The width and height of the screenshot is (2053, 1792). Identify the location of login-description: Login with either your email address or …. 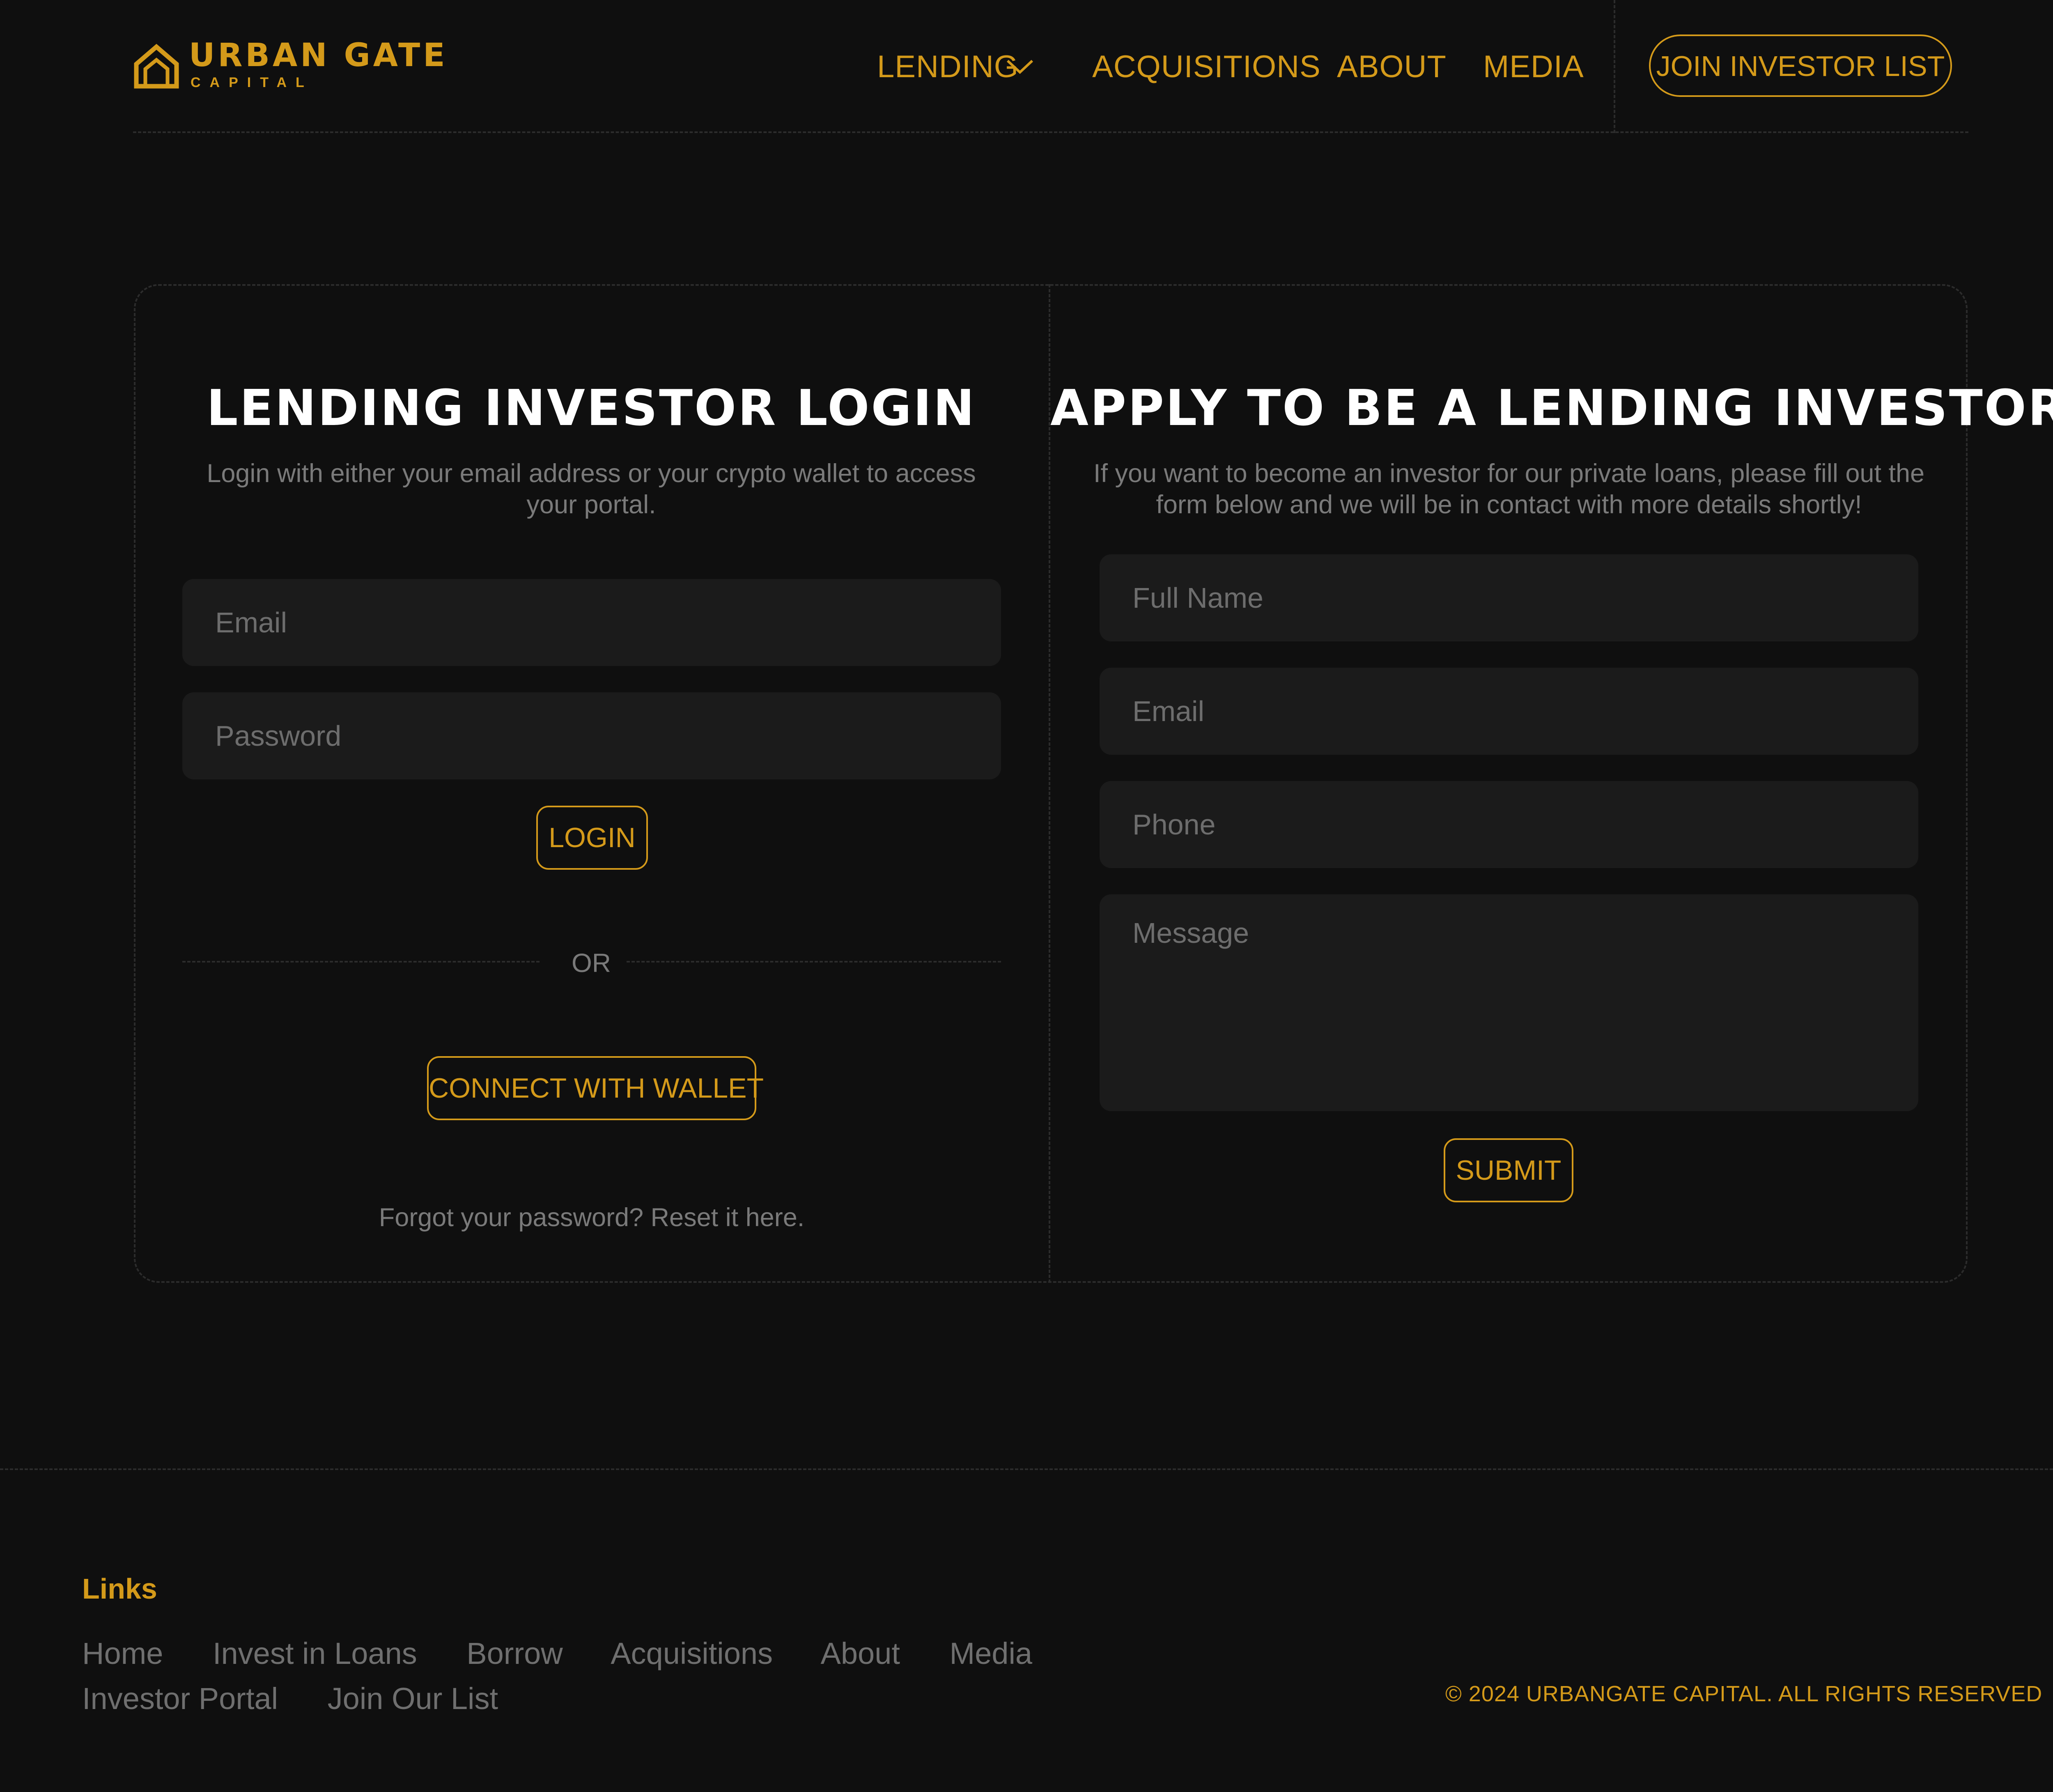
(591, 489).